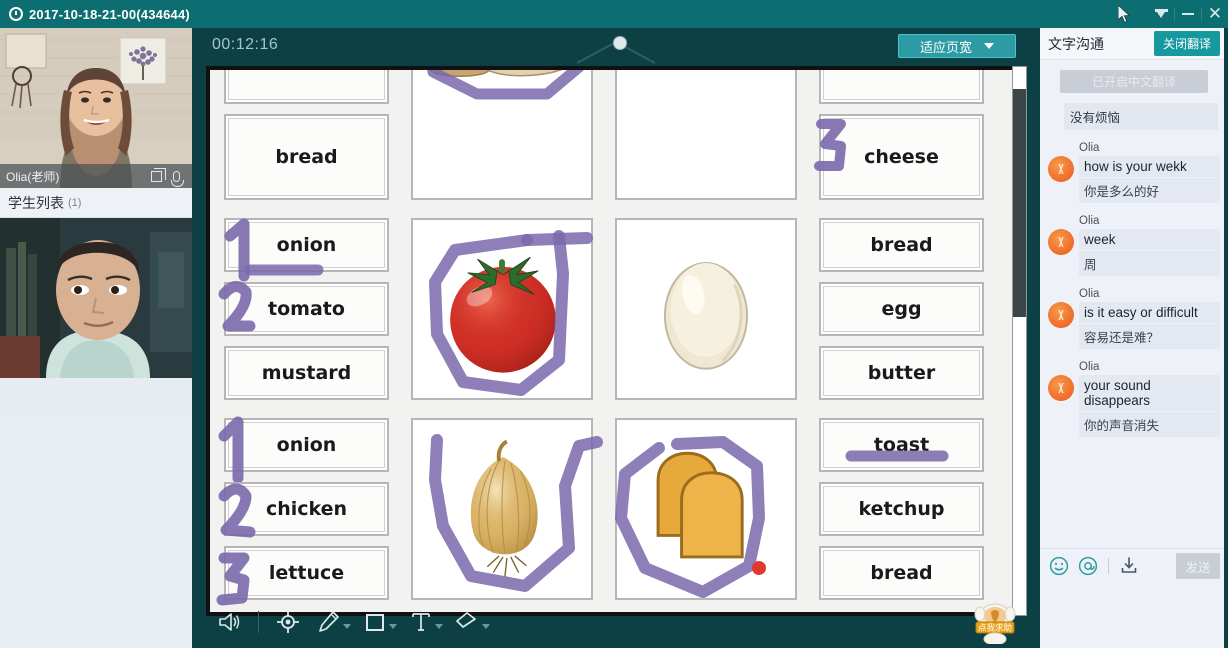 The width and height of the screenshot is (1228, 648). I want to click on pen-tool, so click(334, 622).